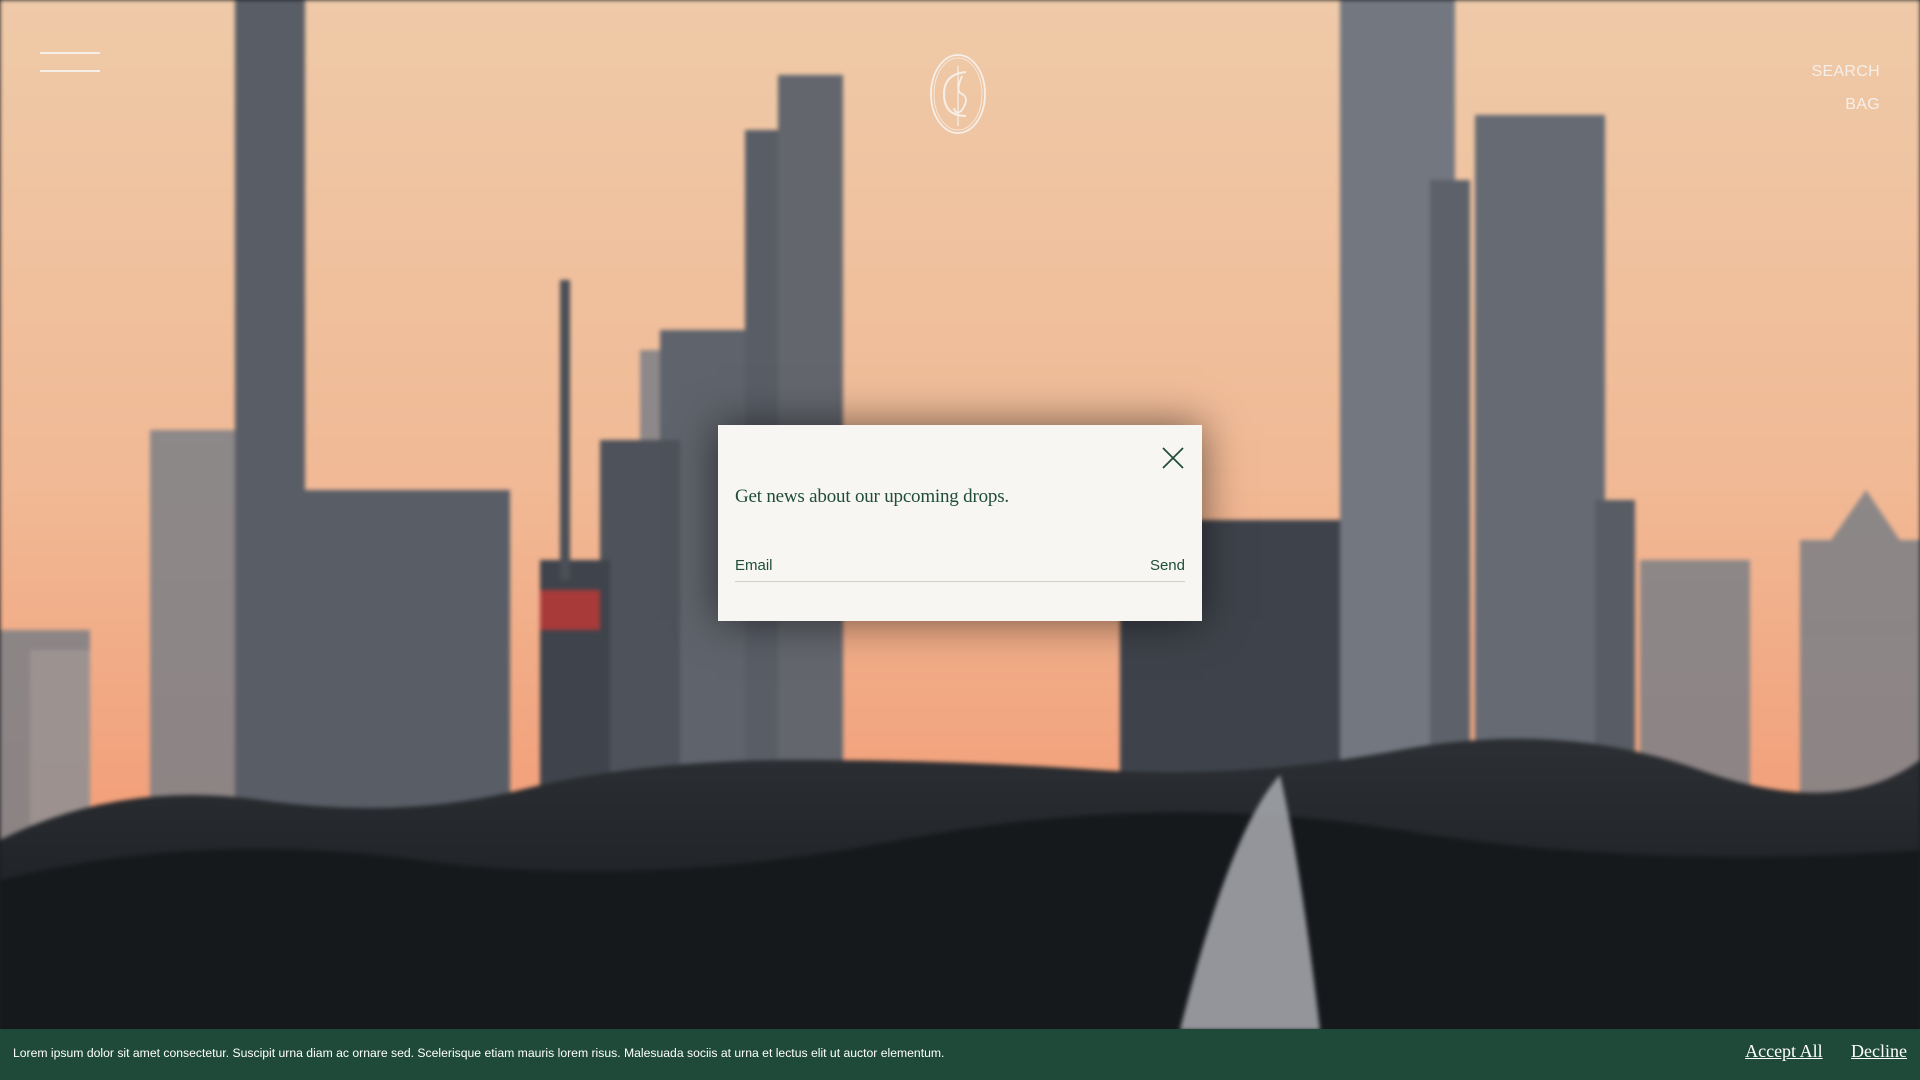  I want to click on logo-mark, so click(958, 94).